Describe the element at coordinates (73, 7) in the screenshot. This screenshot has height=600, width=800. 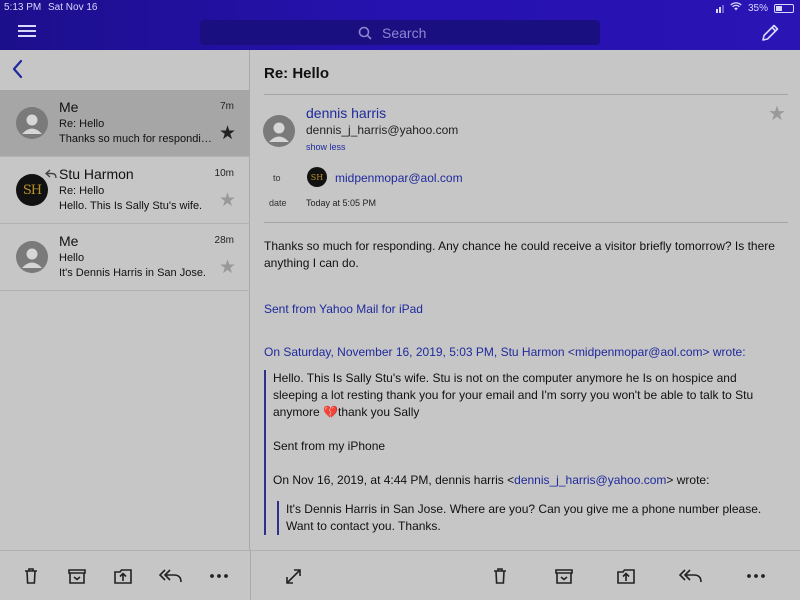
I see `status-date: Sat Nov 16` at that location.